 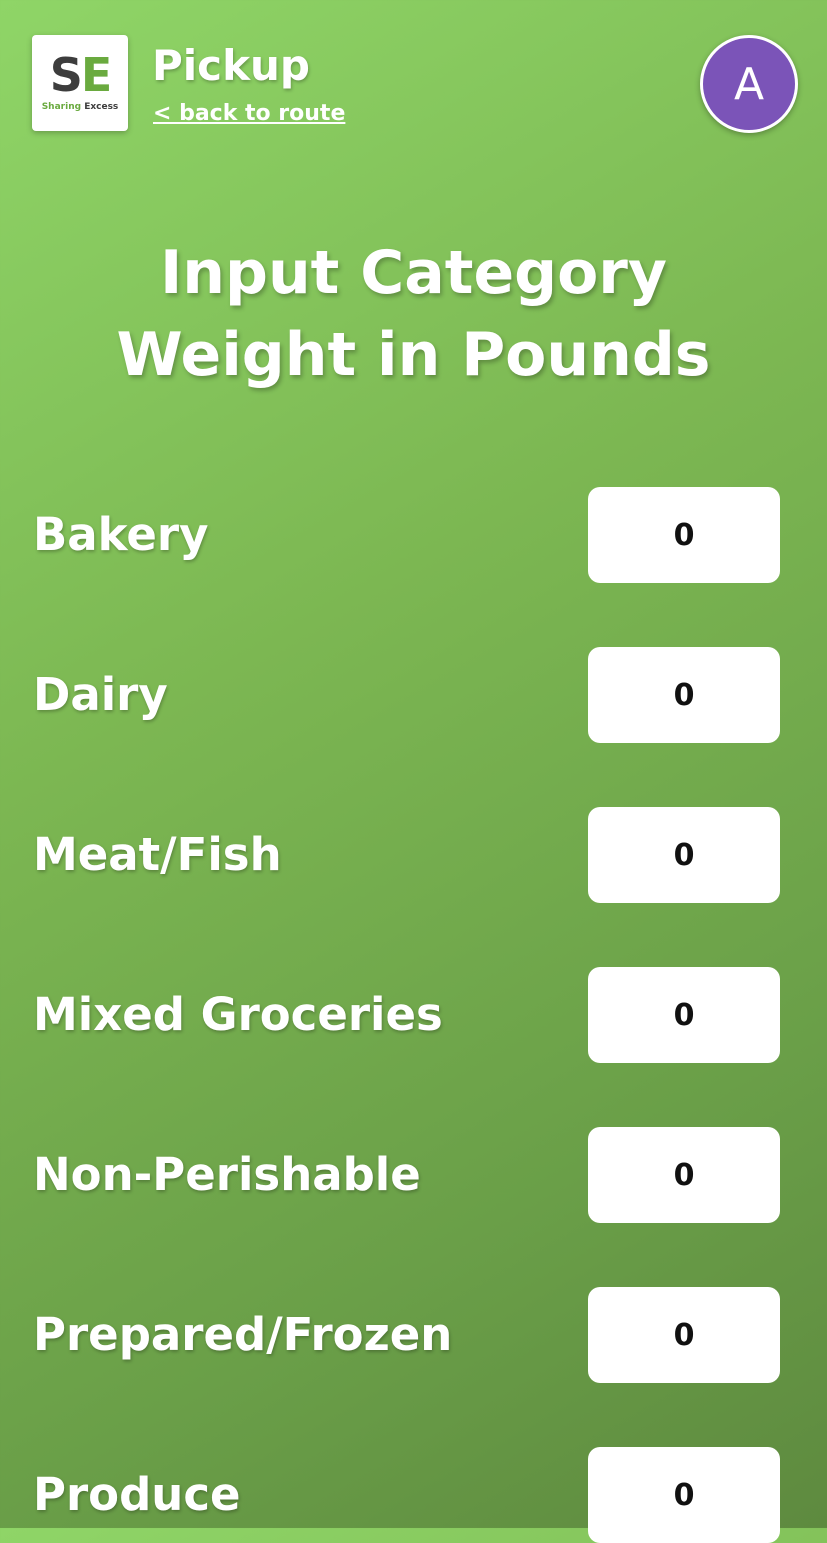 I want to click on sharing-excess-logo: SE Sharing Excess, so click(x=80, y=83).